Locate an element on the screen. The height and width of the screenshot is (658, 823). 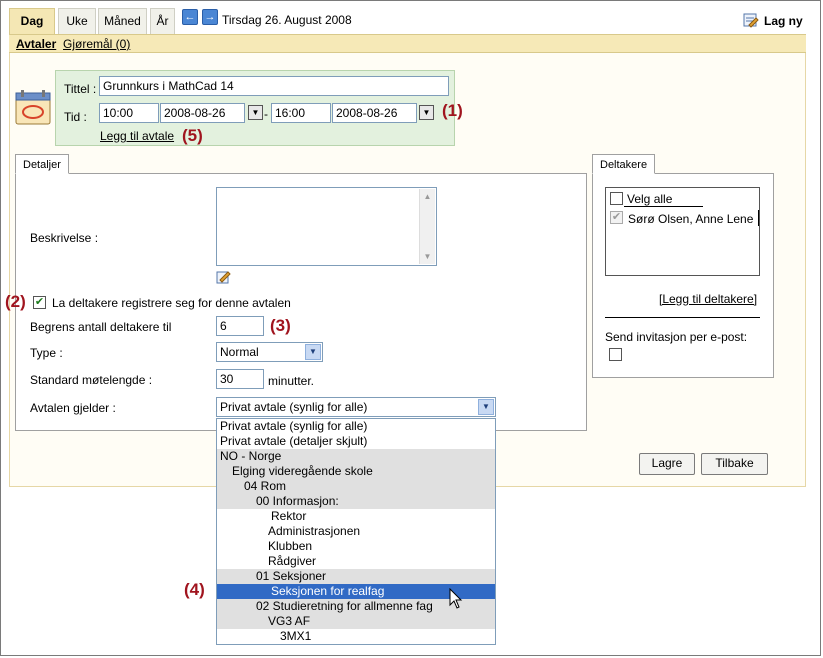
edit-description-icon is located at coordinates (224, 277).